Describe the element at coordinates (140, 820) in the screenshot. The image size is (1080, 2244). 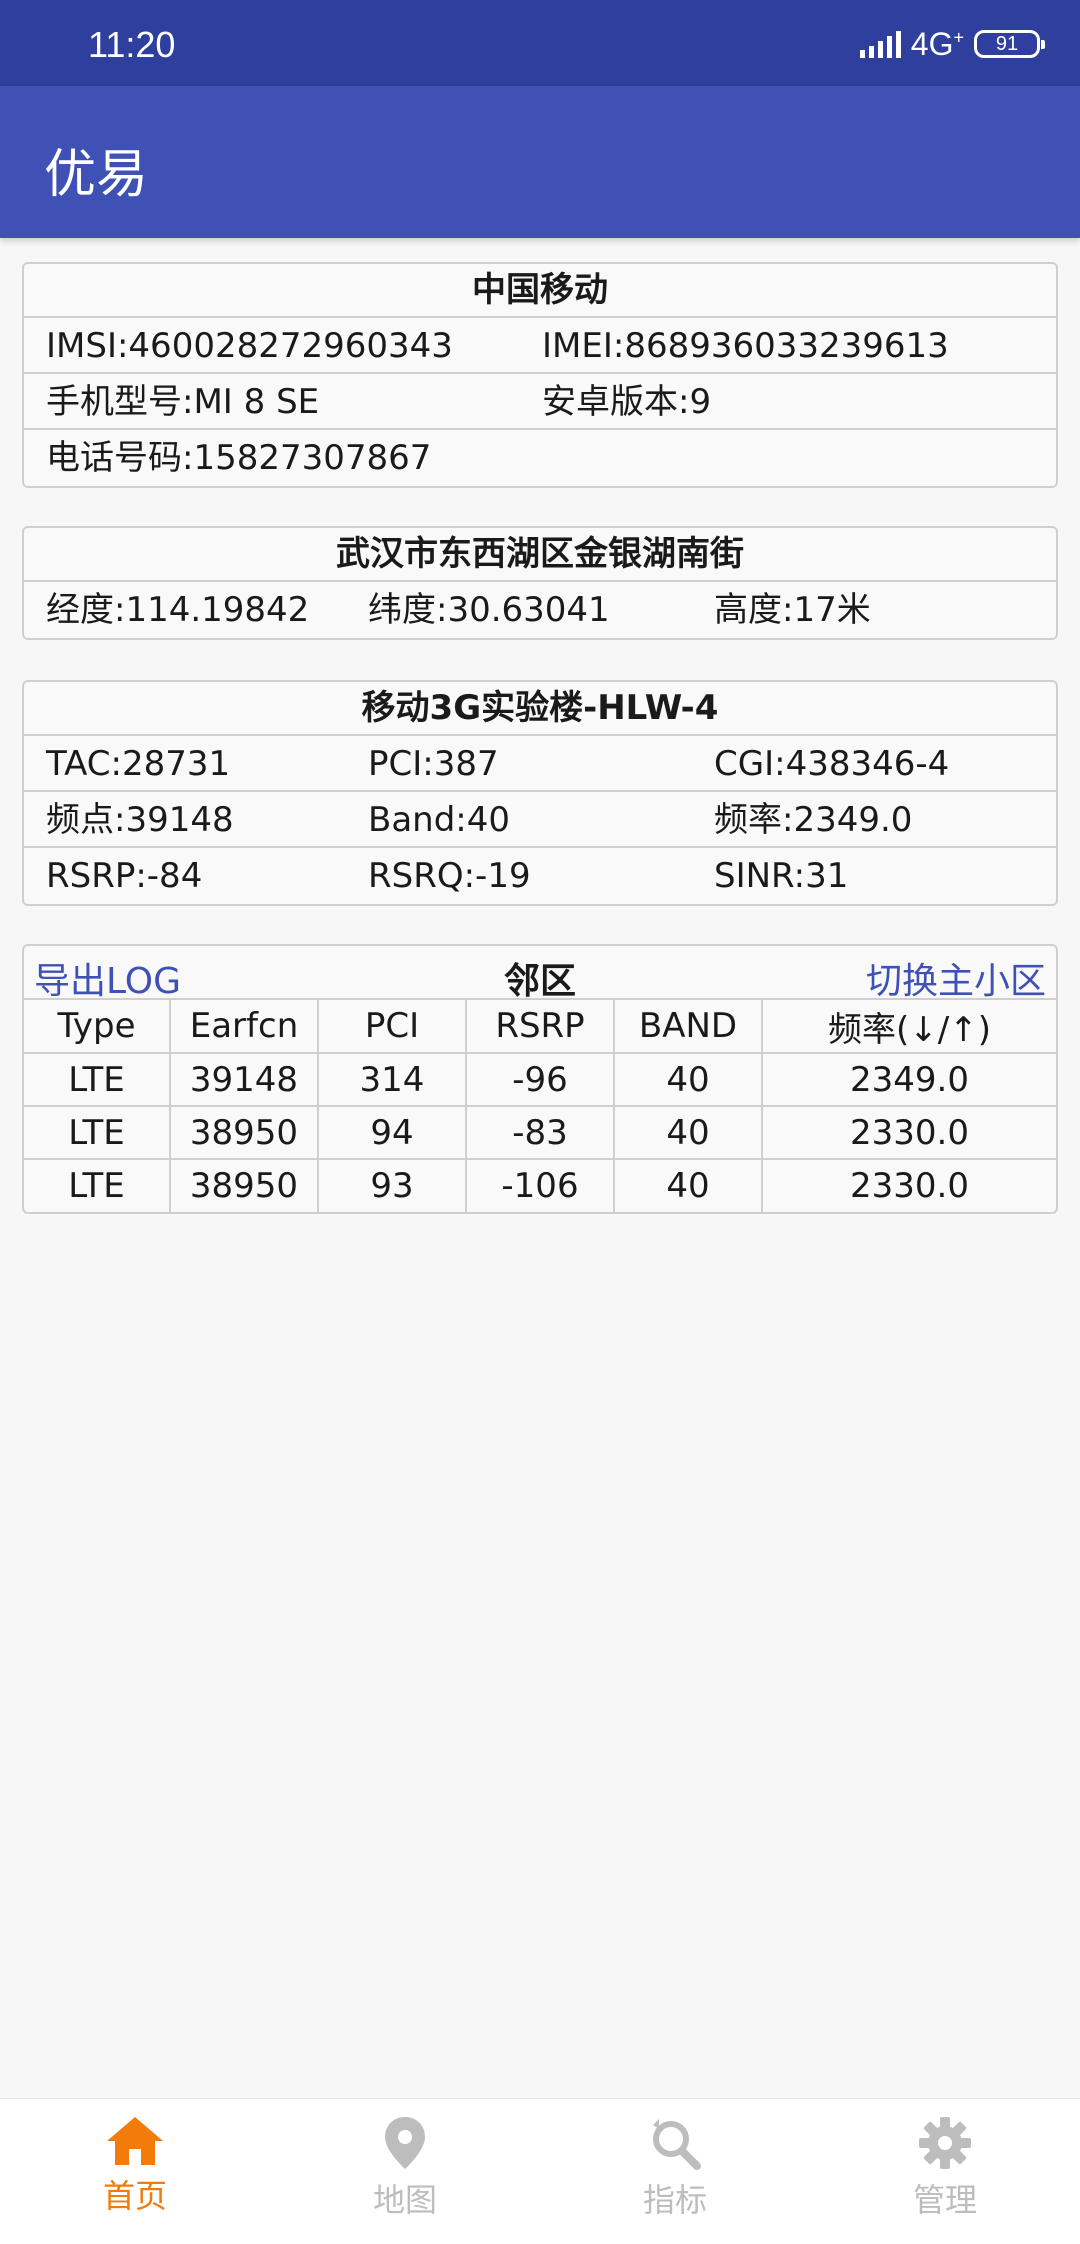
I see `earfcn-value: 频点:39148` at that location.